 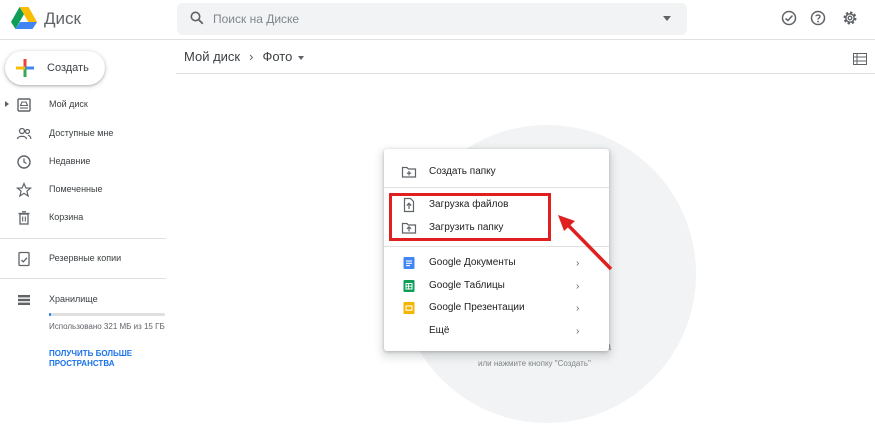 What do you see at coordinates (850, 18) in the screenshot?
I see `settings-gear-icon` at bounding box center [850, 18].